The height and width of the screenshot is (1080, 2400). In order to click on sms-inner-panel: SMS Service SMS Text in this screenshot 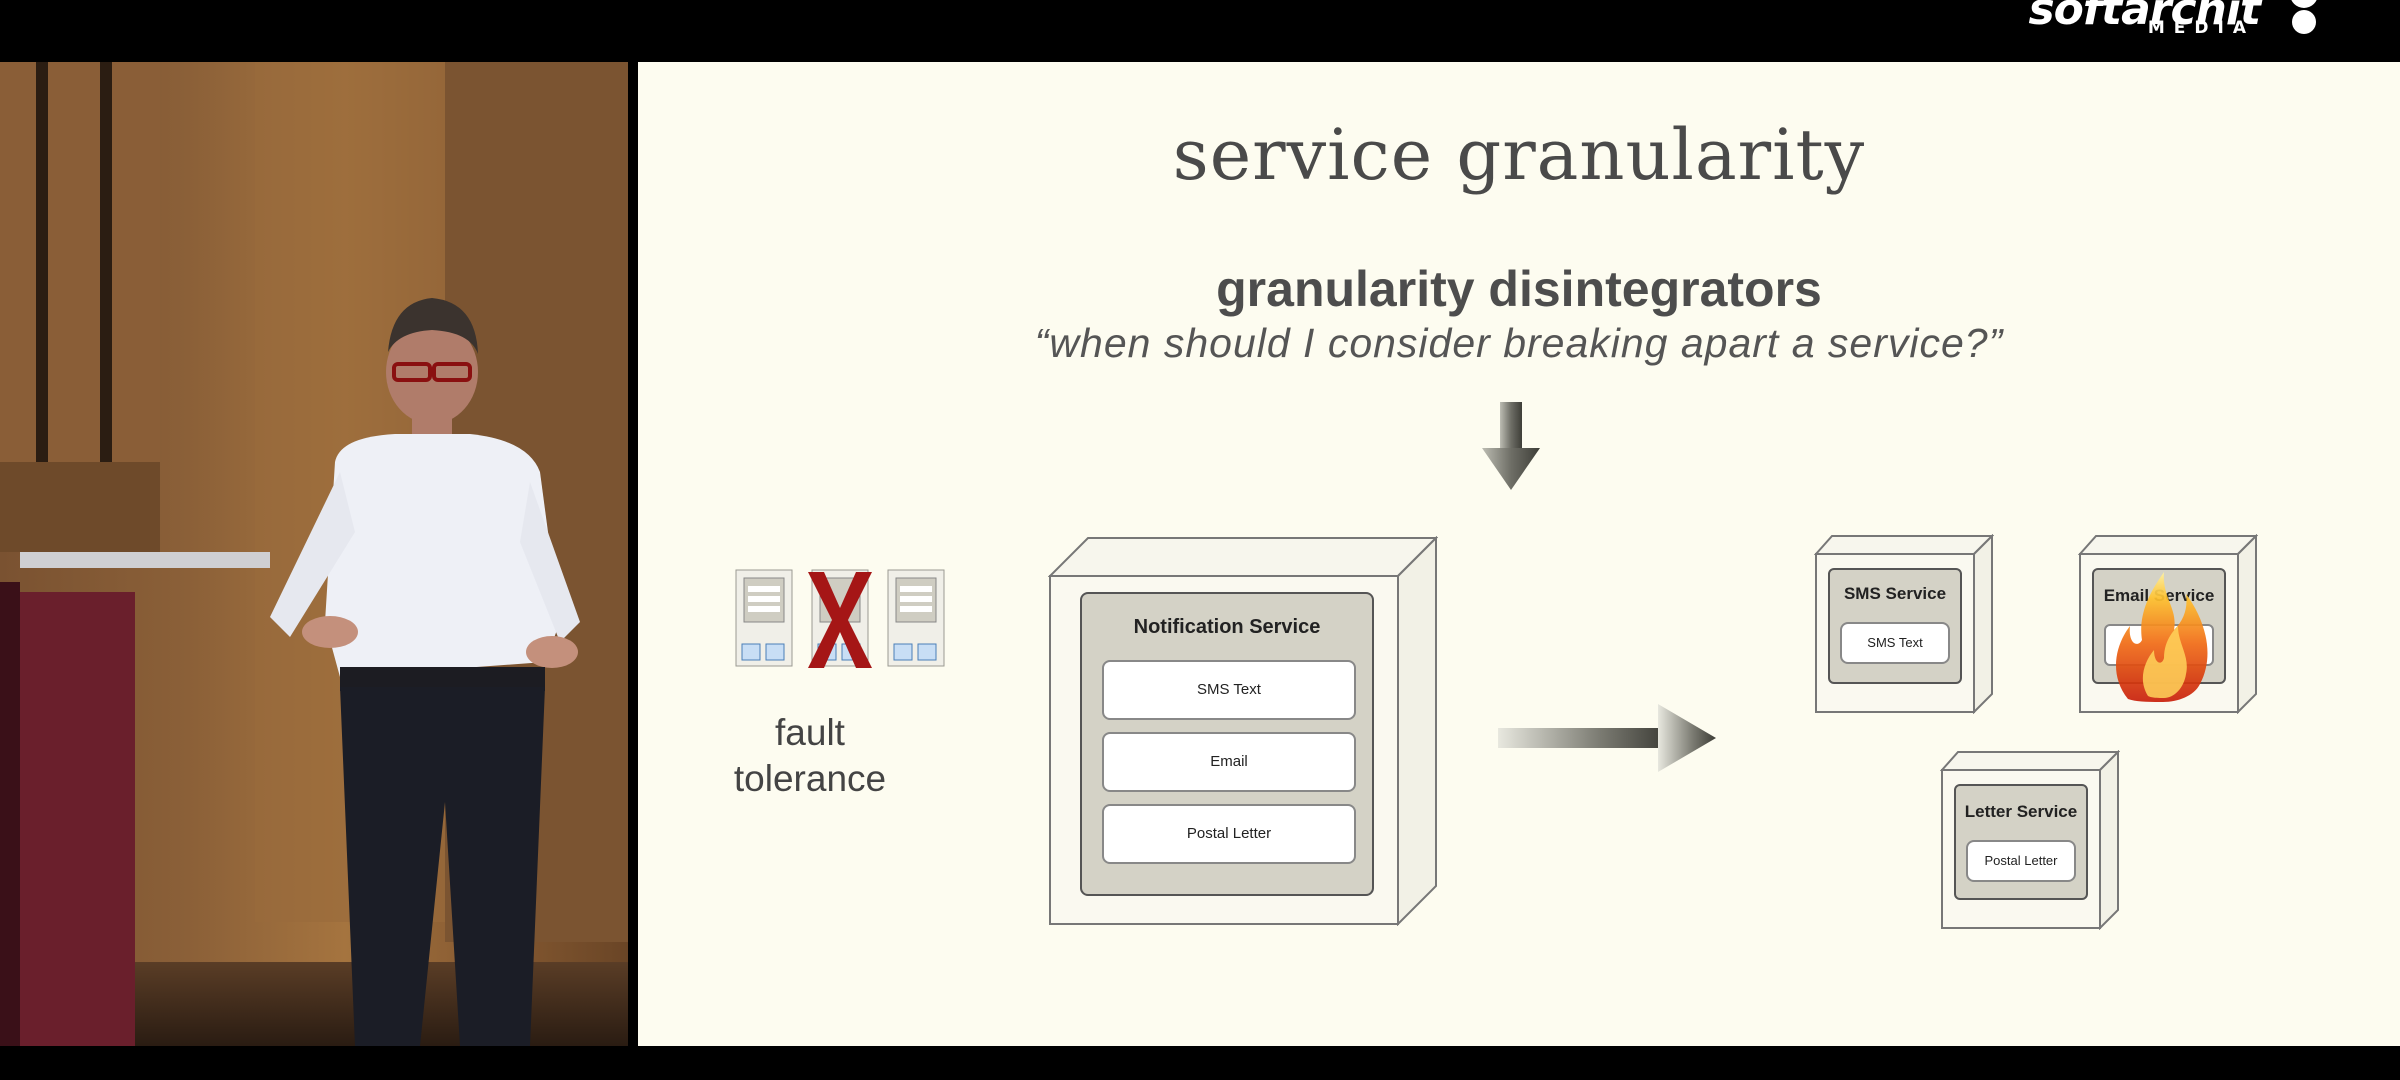, I will do `click(1895, 626)`.